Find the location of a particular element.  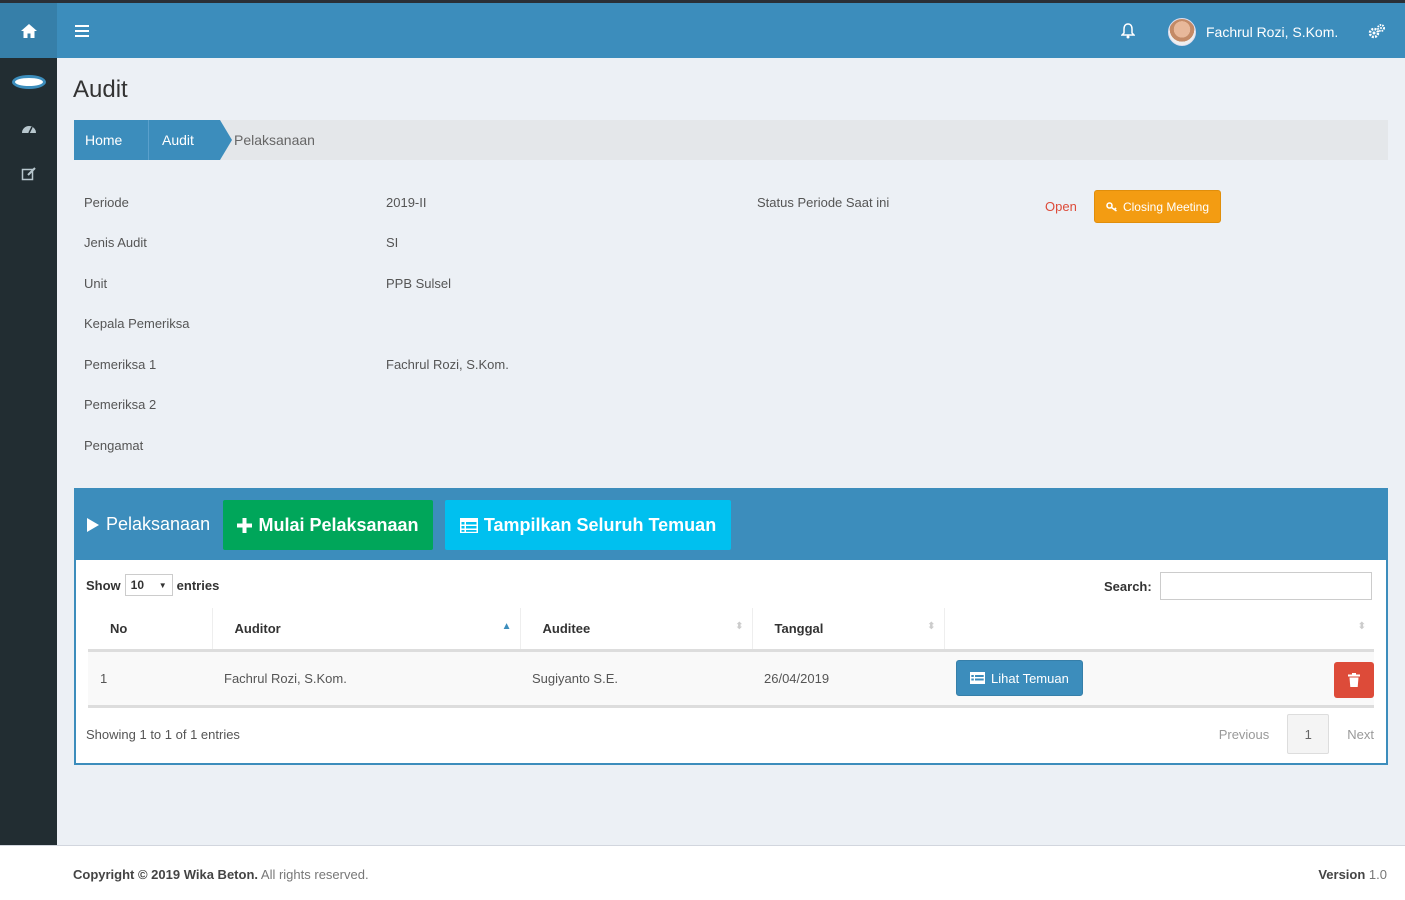

sidebar-item-dashboard is located at coordinates (28, 128).